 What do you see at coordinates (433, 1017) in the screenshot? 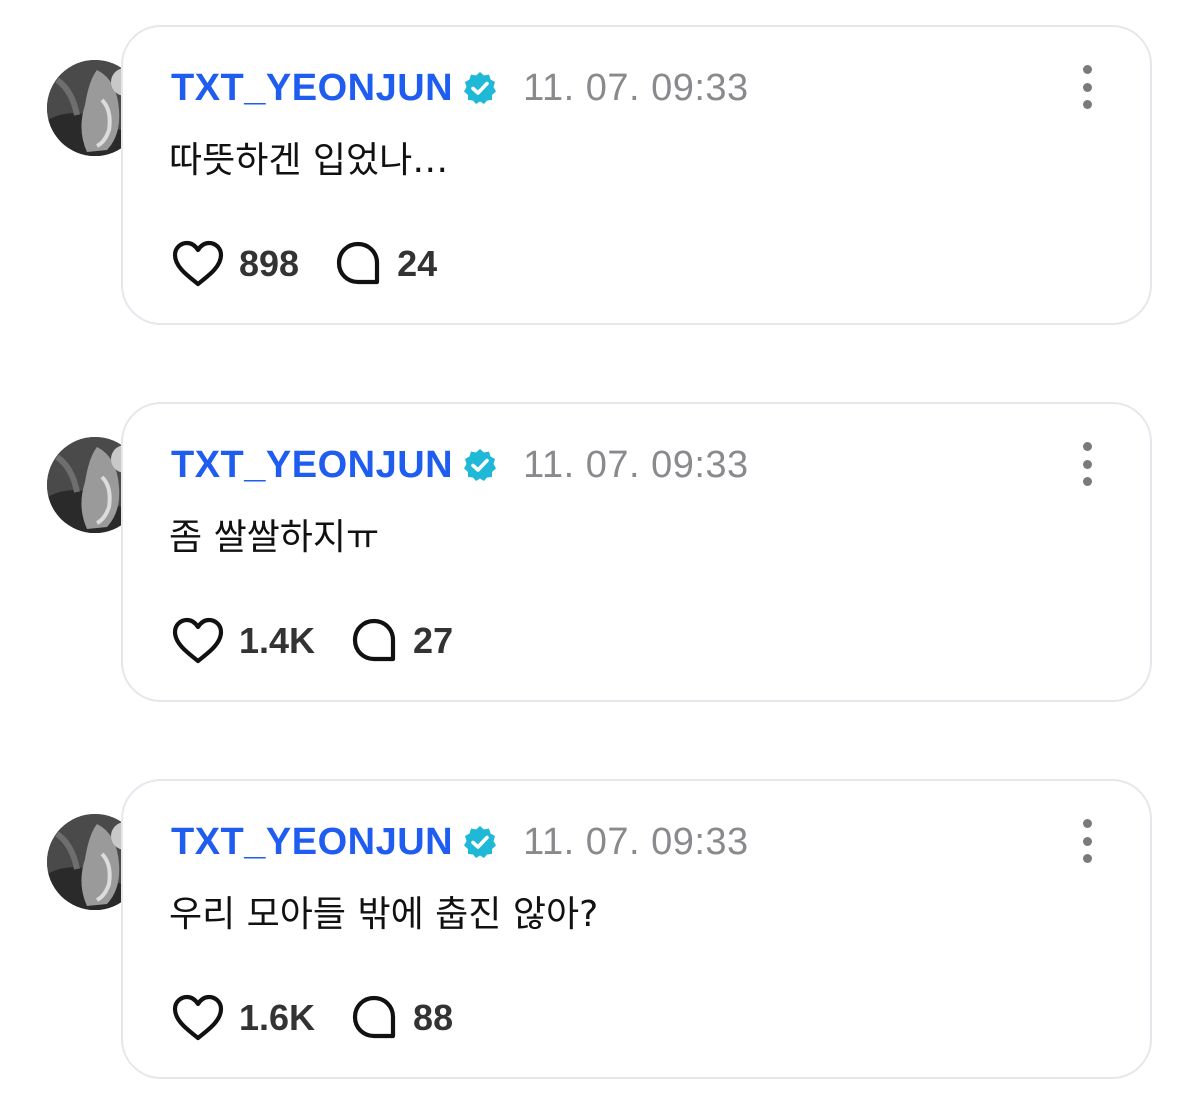
I see `reply-count: 88` at bounding box center [433, 1017].